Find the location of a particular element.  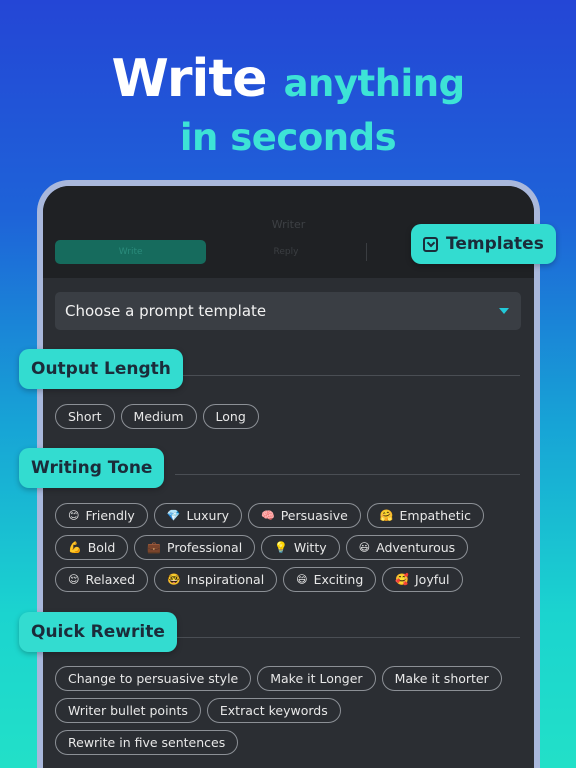

headline-word-write: Write is located at coordinates (189, 79).